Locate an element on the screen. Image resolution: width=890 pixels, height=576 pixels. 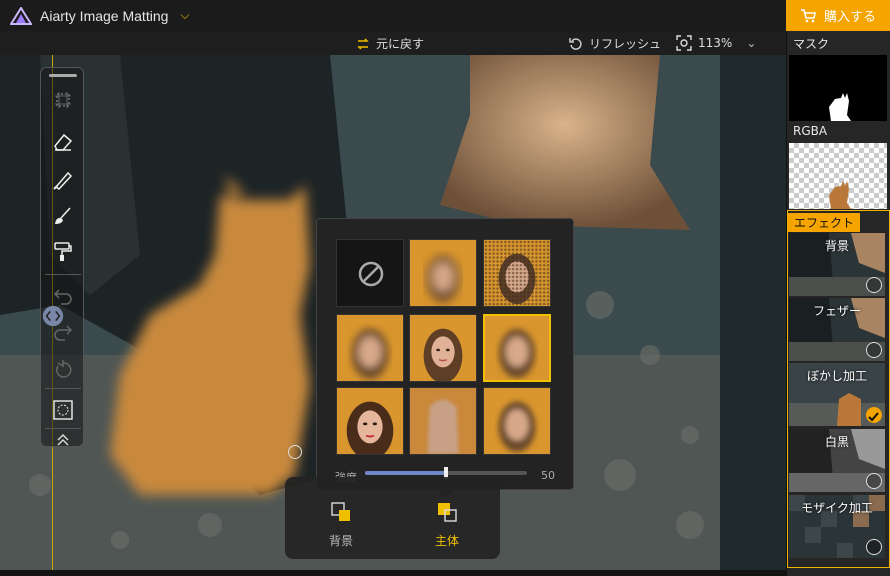
undo-button: 元に戻す is located at coordinates (390, 43).